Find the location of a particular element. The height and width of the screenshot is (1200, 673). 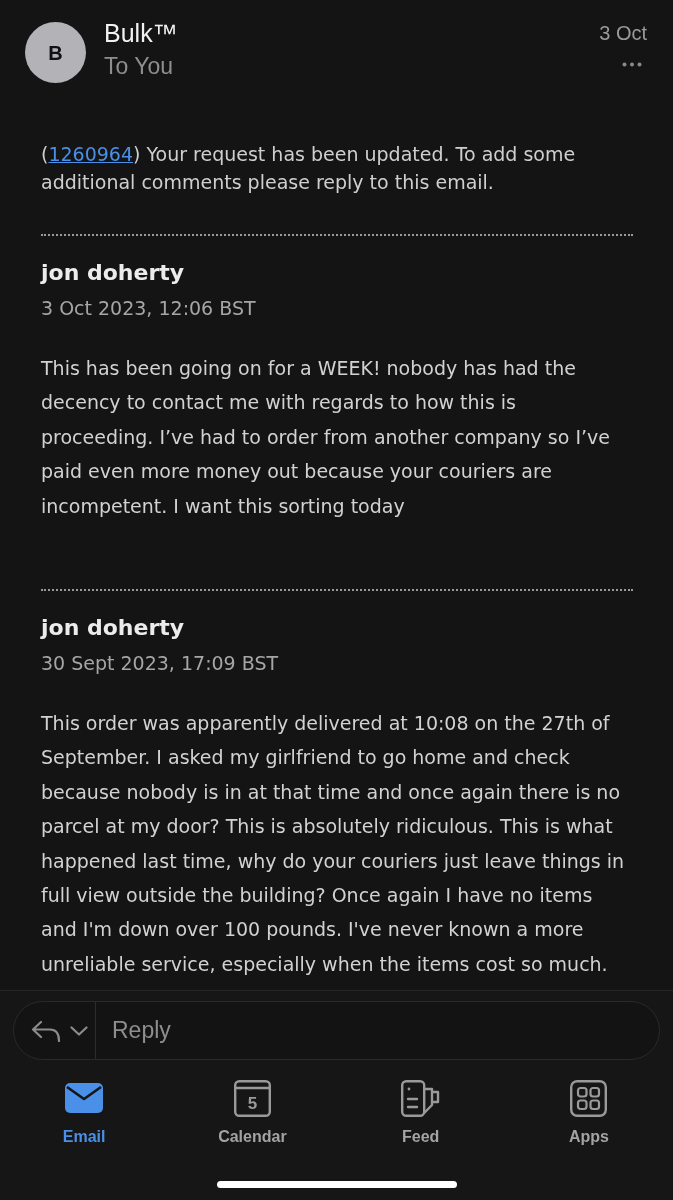

nav-tab: Email is located at coordinates (84, 1113).